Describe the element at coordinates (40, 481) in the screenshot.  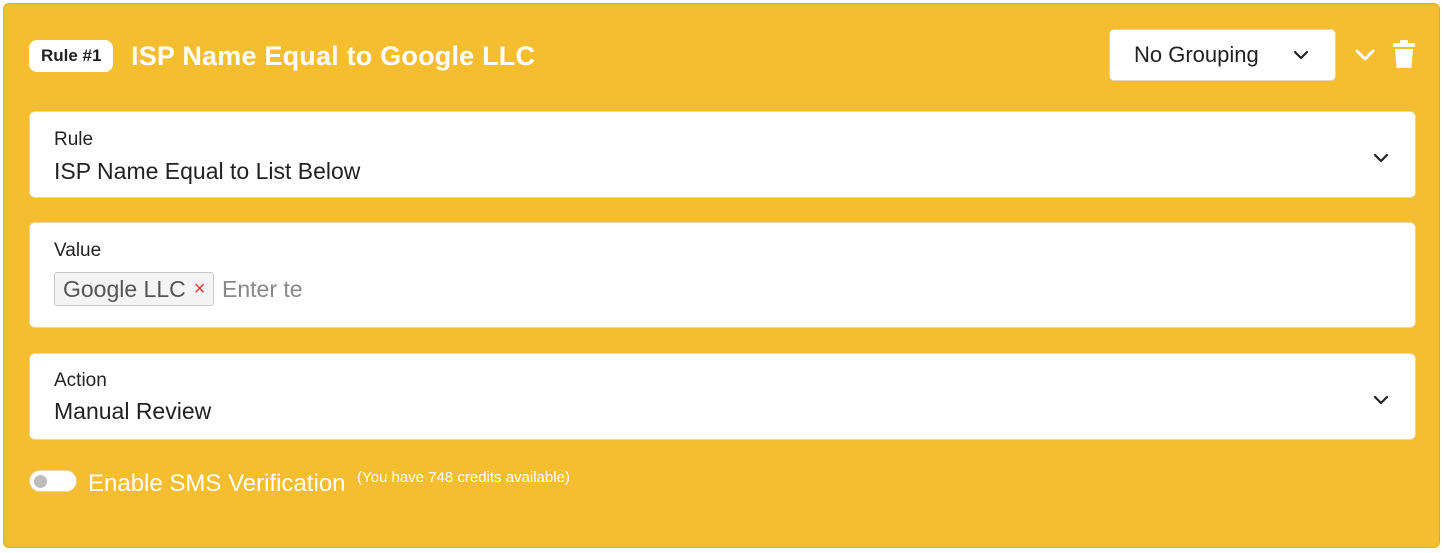
I see `toggle-knob` at that location.